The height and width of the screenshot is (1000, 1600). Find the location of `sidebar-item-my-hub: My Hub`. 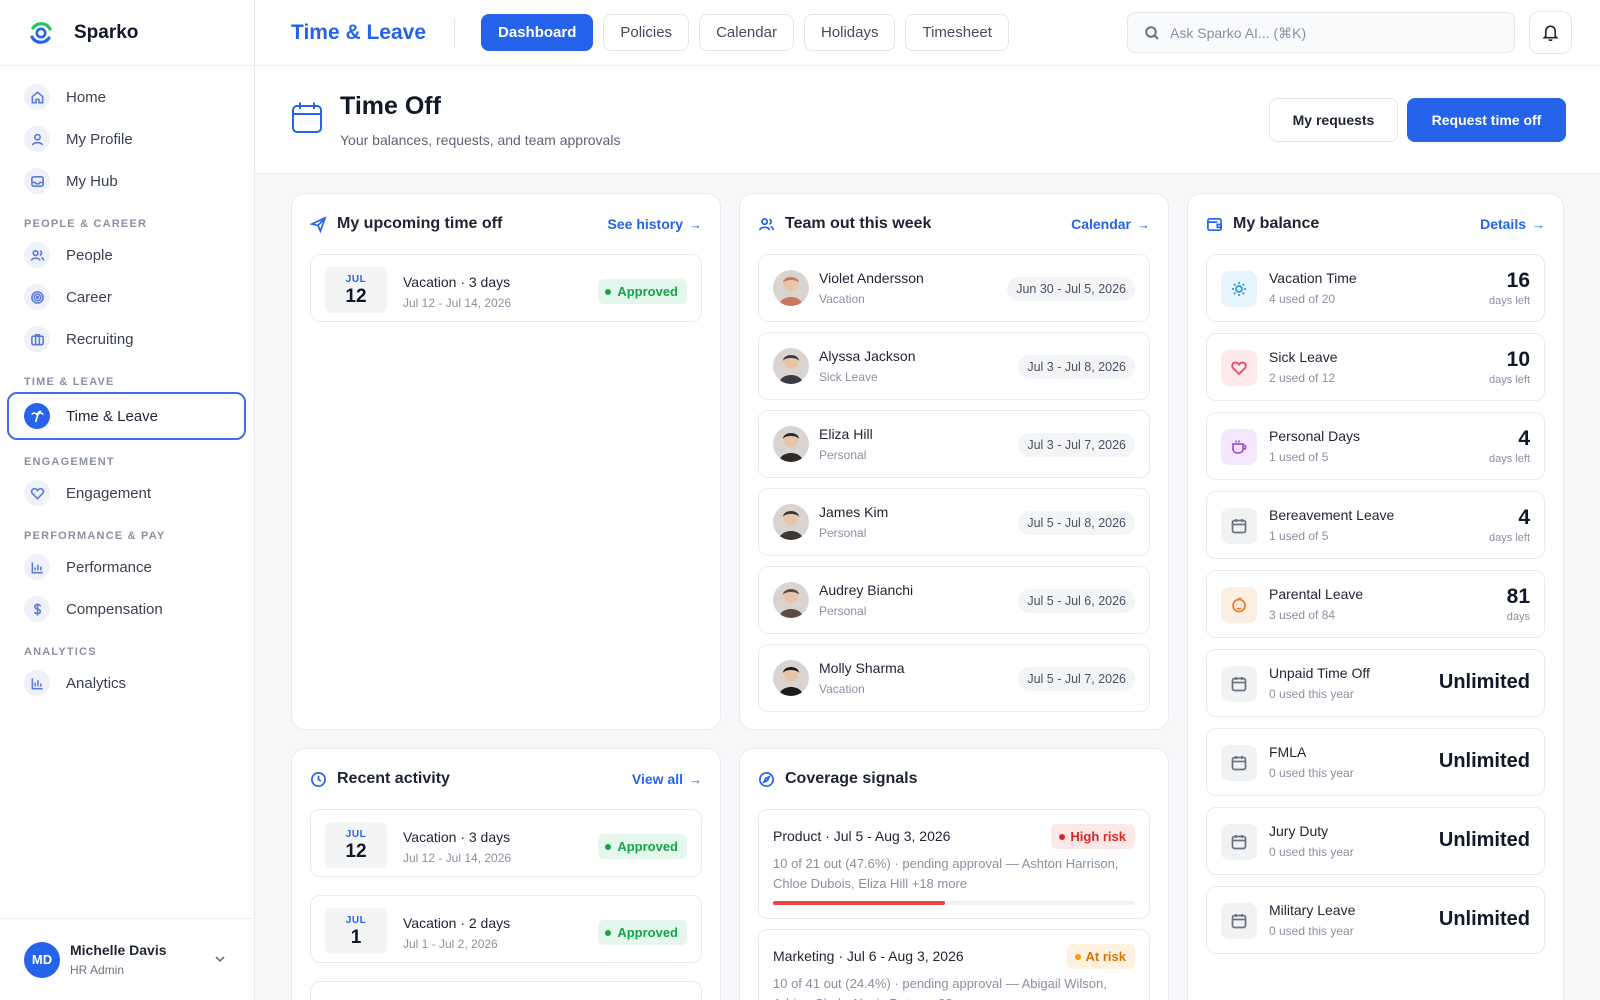

sidebar-item-my-hub: My Hub is located at coordinates (123, 181).